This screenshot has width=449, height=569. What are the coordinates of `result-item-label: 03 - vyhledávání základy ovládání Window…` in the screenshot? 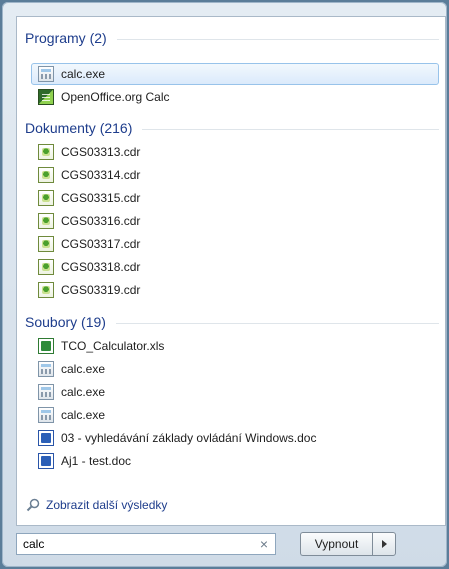 It's located at (189, 438).